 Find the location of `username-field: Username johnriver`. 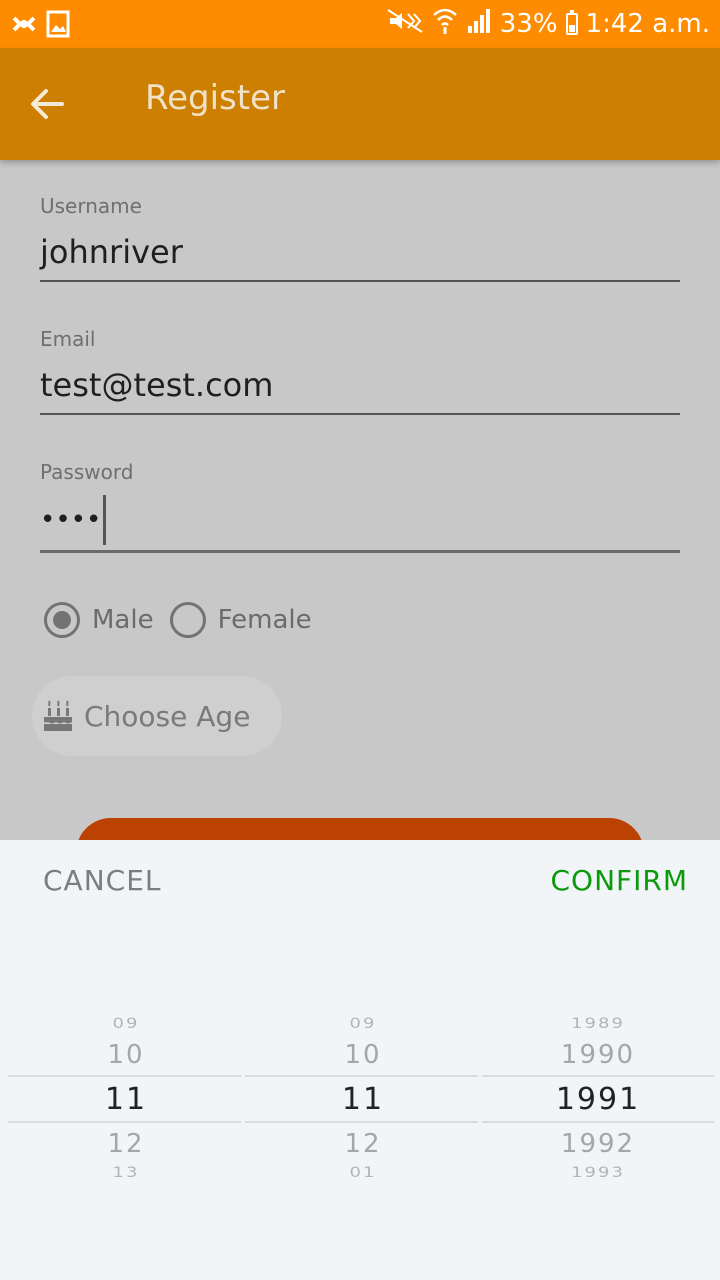

username-field: Username johnriver is located at coordinates (360, 238).